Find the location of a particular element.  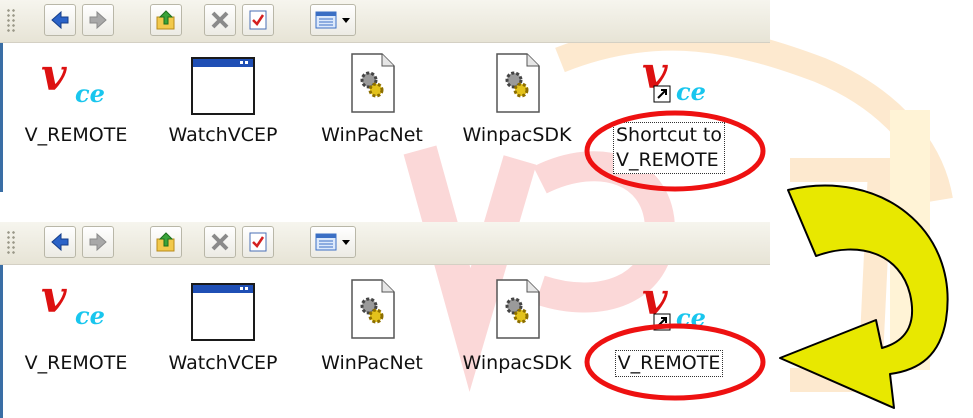

vce-shortcut-icon: v ce is located at coordinates (674, 78).